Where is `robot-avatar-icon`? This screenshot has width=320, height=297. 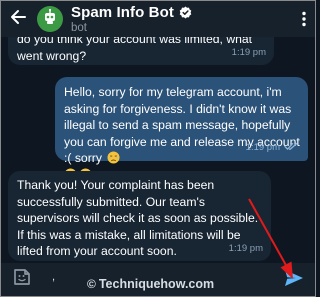
robot-avatar-icon is located at coordinates (50, 19).